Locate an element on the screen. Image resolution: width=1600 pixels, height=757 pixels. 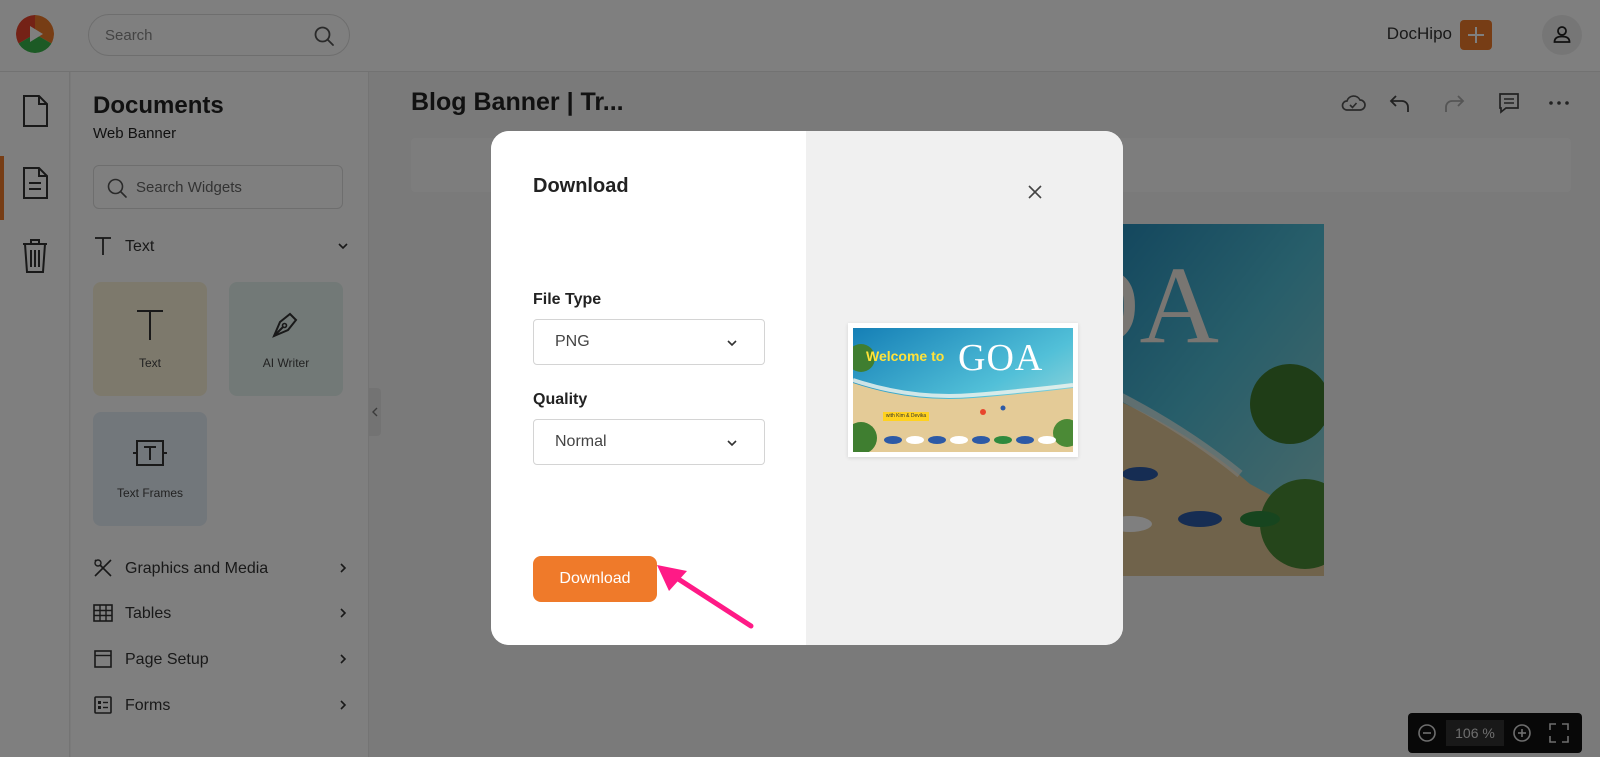
banner-preview: Welcome to GOA with Kim & Devika is located at coordinates (963, 390).